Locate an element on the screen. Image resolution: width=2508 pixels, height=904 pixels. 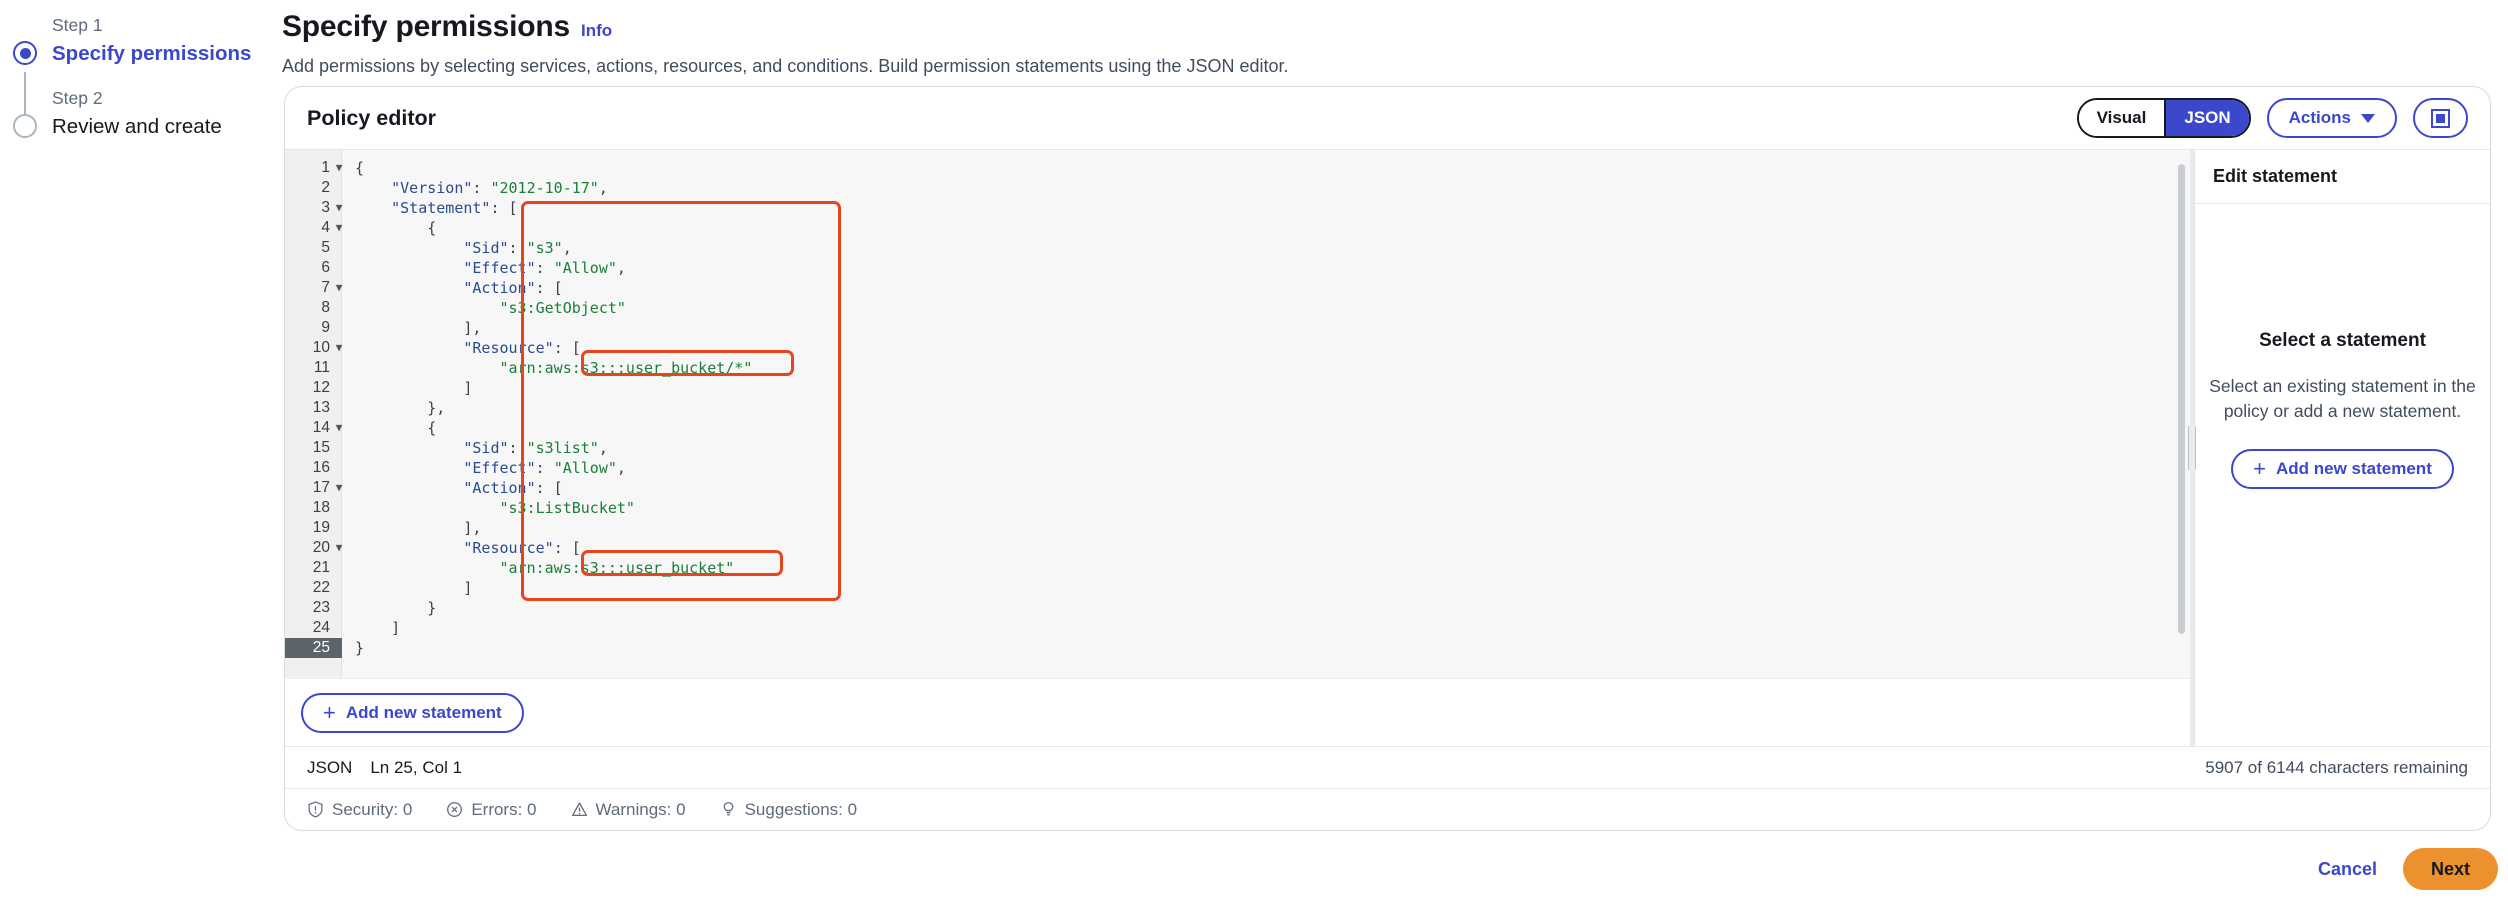
editor-scrollbar-track is located at coordinates (2183, 414).